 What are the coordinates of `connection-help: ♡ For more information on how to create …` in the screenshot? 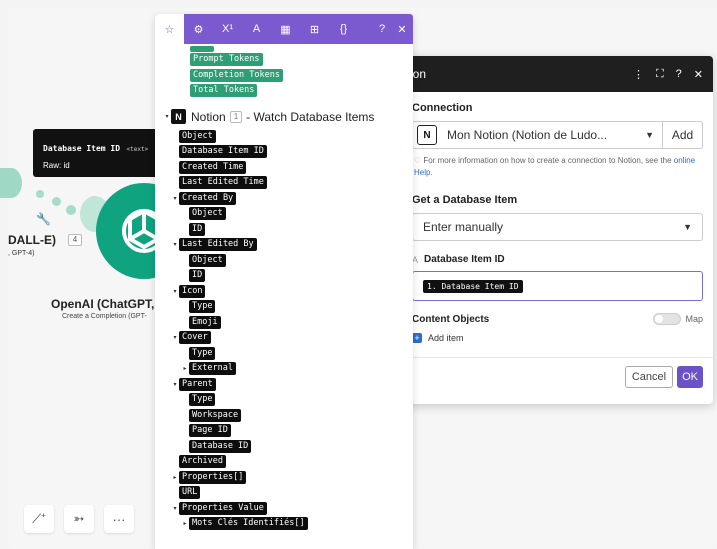 It's located at (557, 167).